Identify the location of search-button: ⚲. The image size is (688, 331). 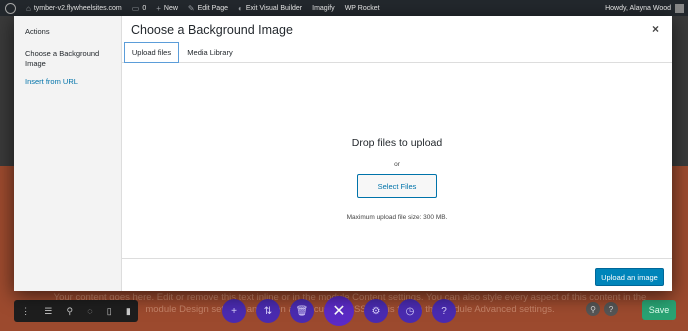
(593, 309).